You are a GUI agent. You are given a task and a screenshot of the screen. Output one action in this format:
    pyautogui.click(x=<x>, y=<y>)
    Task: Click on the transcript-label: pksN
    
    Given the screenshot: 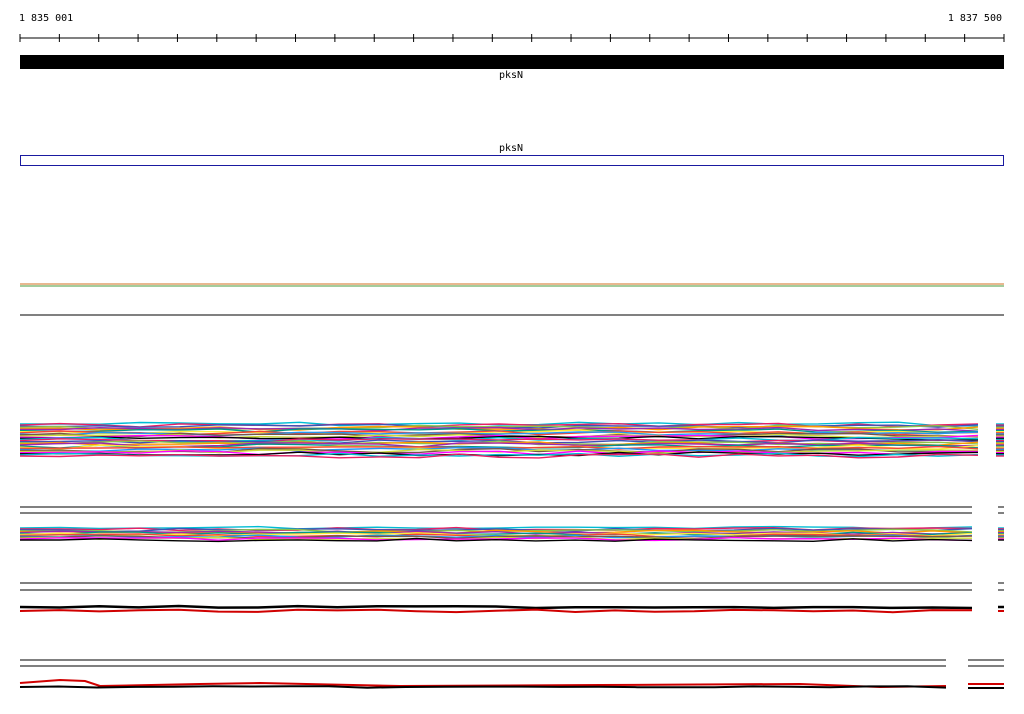 What is the action you would take?
    pyautogui.click(x=511, y=148)
    